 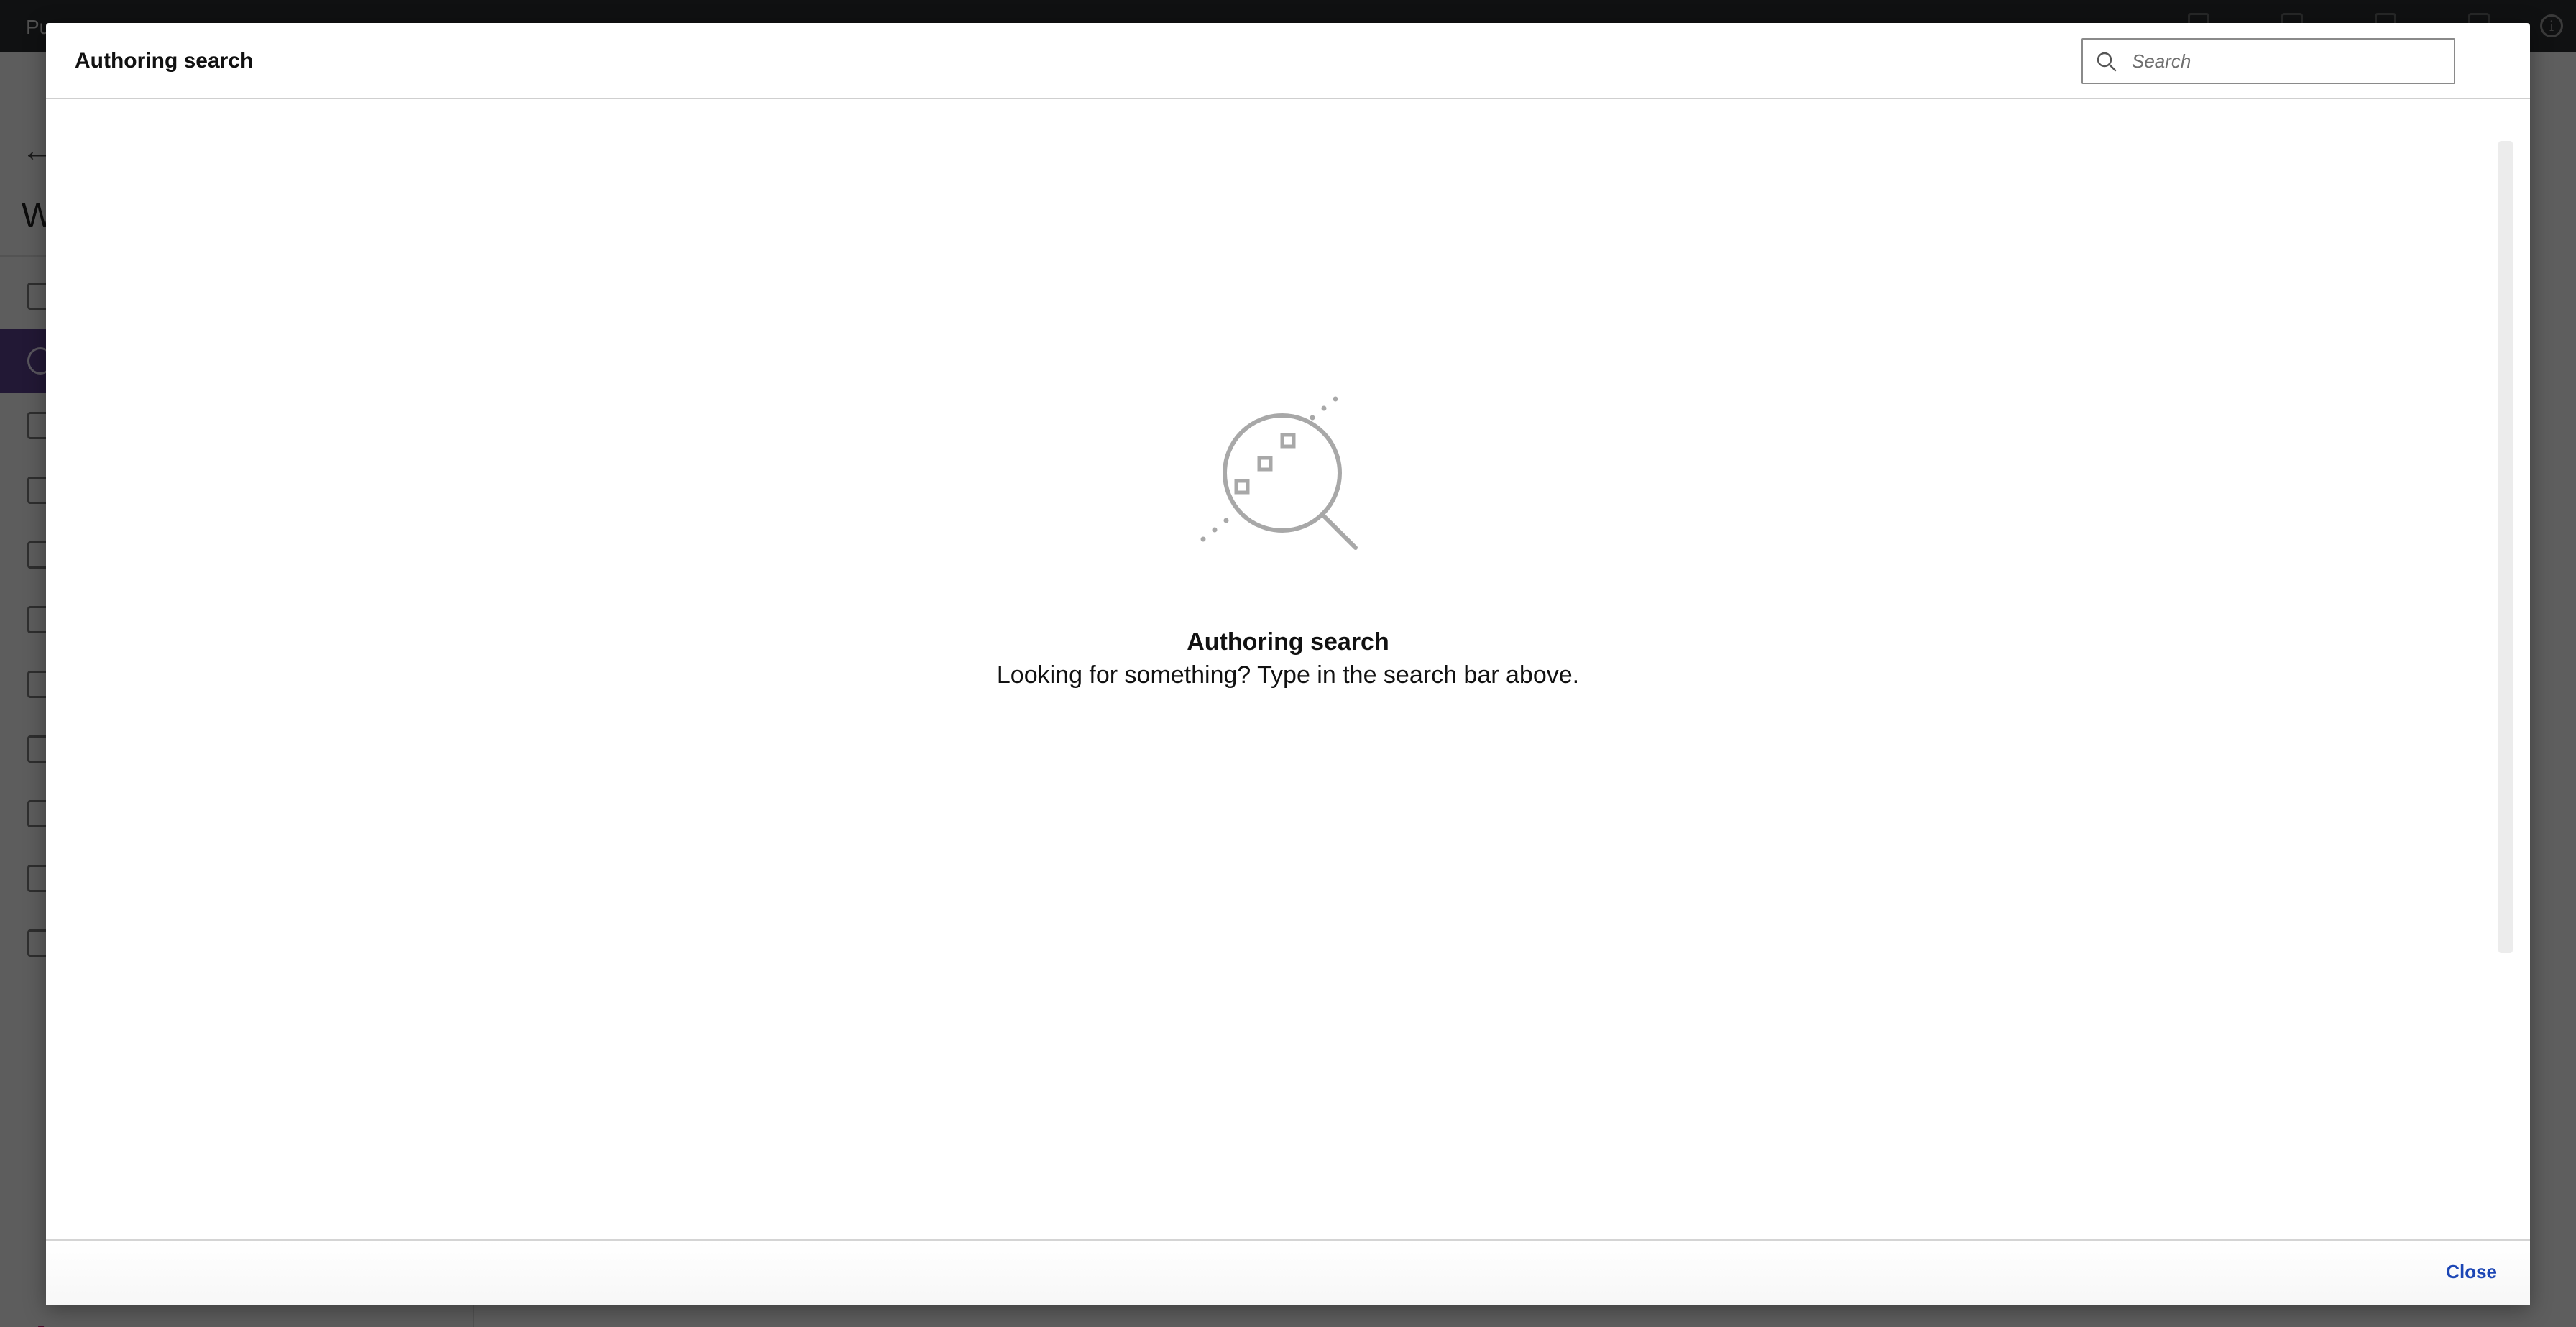 What do you see at coordinates (1288, 642) in the screenshot?
I see `empty-state-title: Authoring search` at bounding box center [1288, 642].